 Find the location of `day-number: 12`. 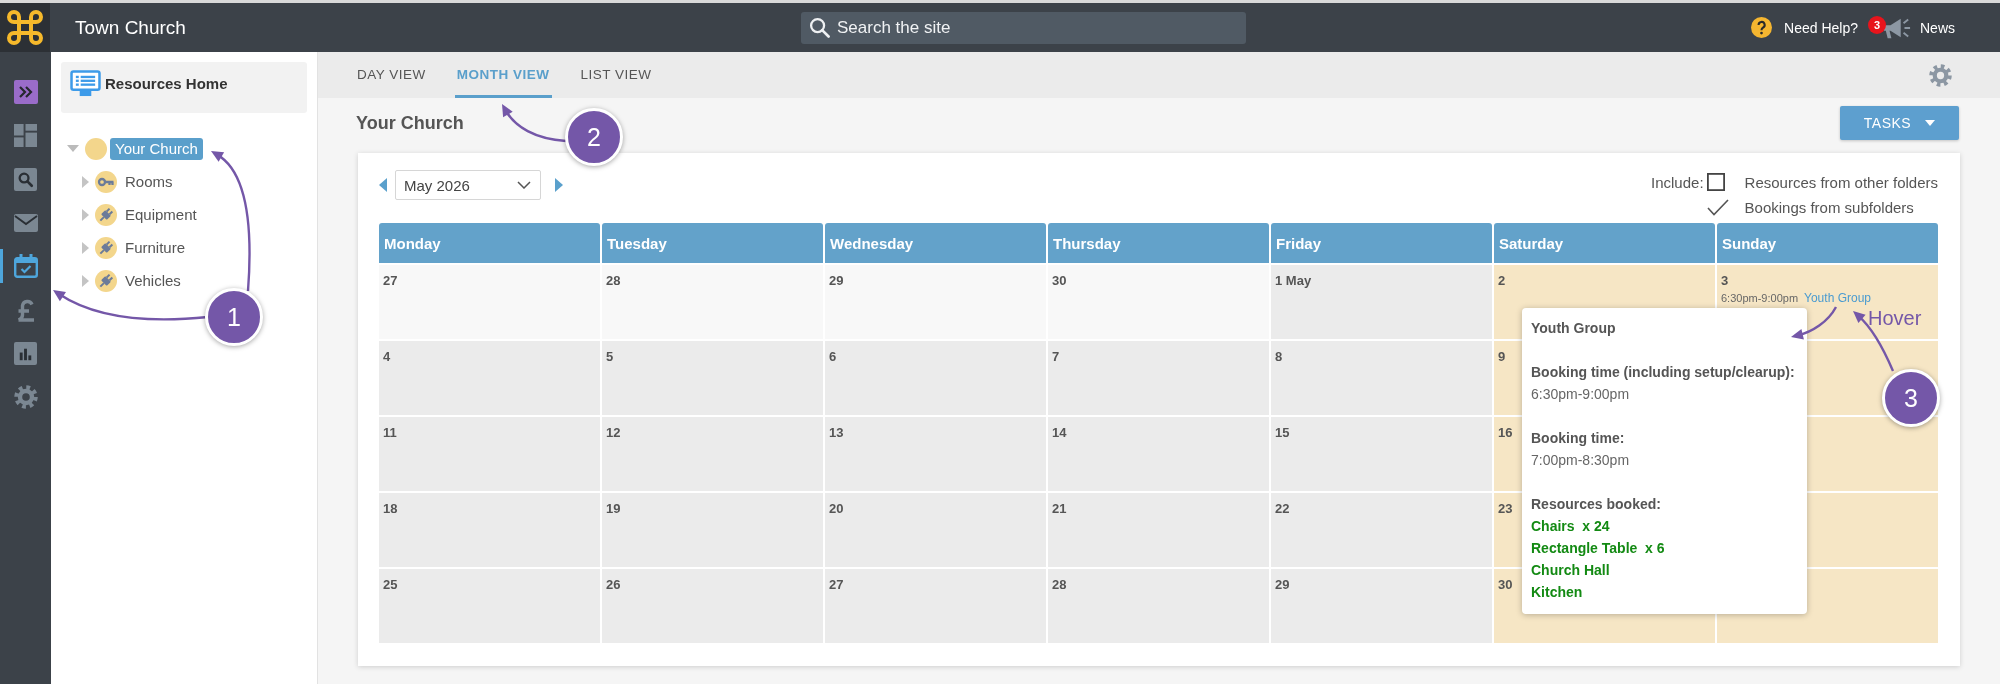

day-number: 12 is located at coordinates (613, 433).